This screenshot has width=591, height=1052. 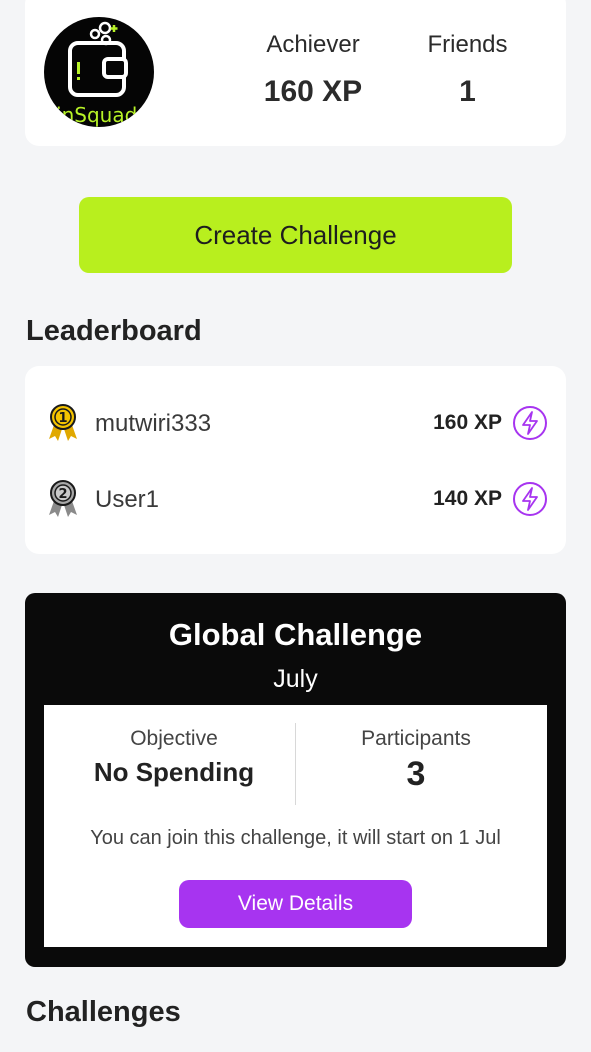 What do you see at coordinates (416, 738) in the screenshot?
I see `participants-label: Participants` at bounding box center [416, 738].